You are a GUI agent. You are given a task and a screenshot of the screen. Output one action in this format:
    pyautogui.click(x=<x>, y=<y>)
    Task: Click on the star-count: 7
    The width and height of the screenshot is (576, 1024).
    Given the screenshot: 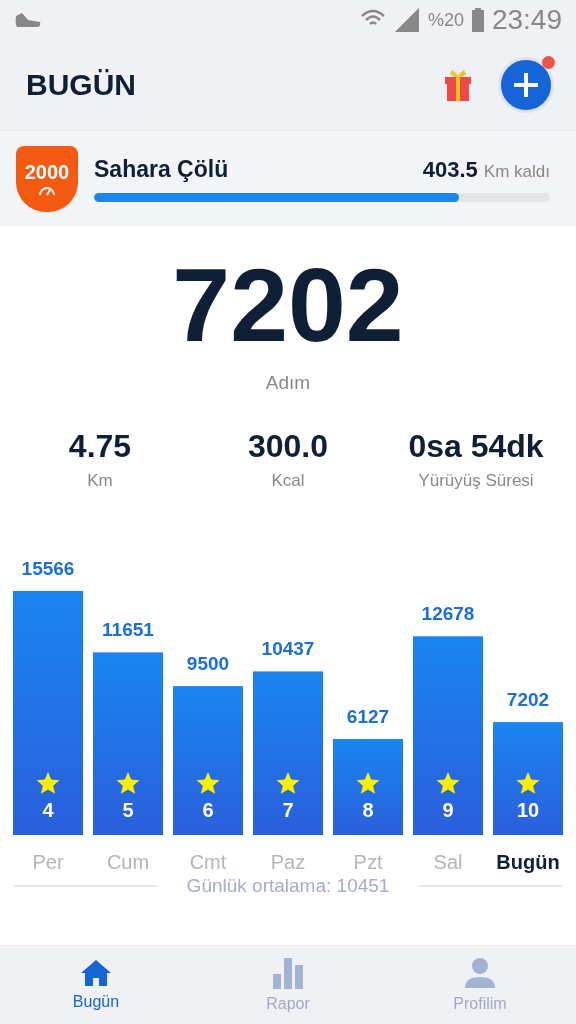 What is the action you would take?
    pyautogui.click(x=288, y=810)
    